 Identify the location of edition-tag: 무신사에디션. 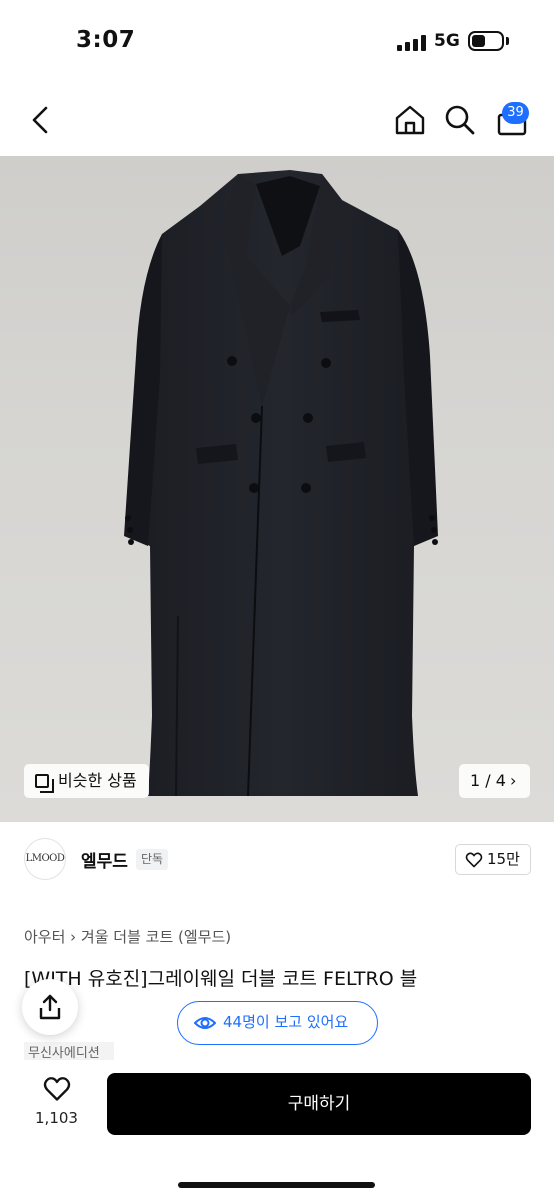
(69, 1051).